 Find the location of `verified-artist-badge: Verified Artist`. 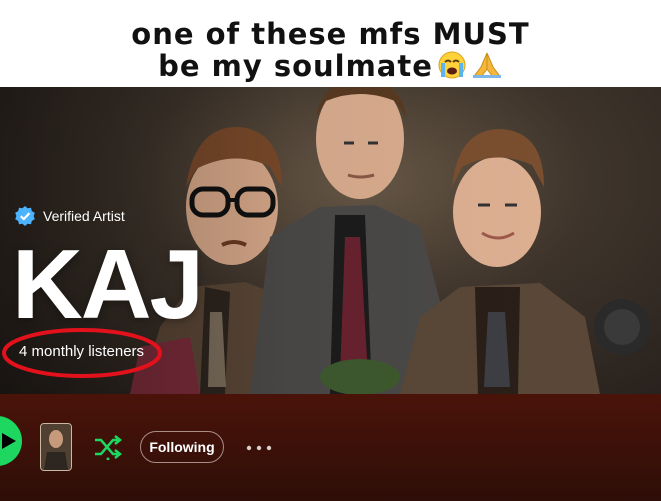

verified-artist-badge: Verified Artist is located at coordinates (69, 216).